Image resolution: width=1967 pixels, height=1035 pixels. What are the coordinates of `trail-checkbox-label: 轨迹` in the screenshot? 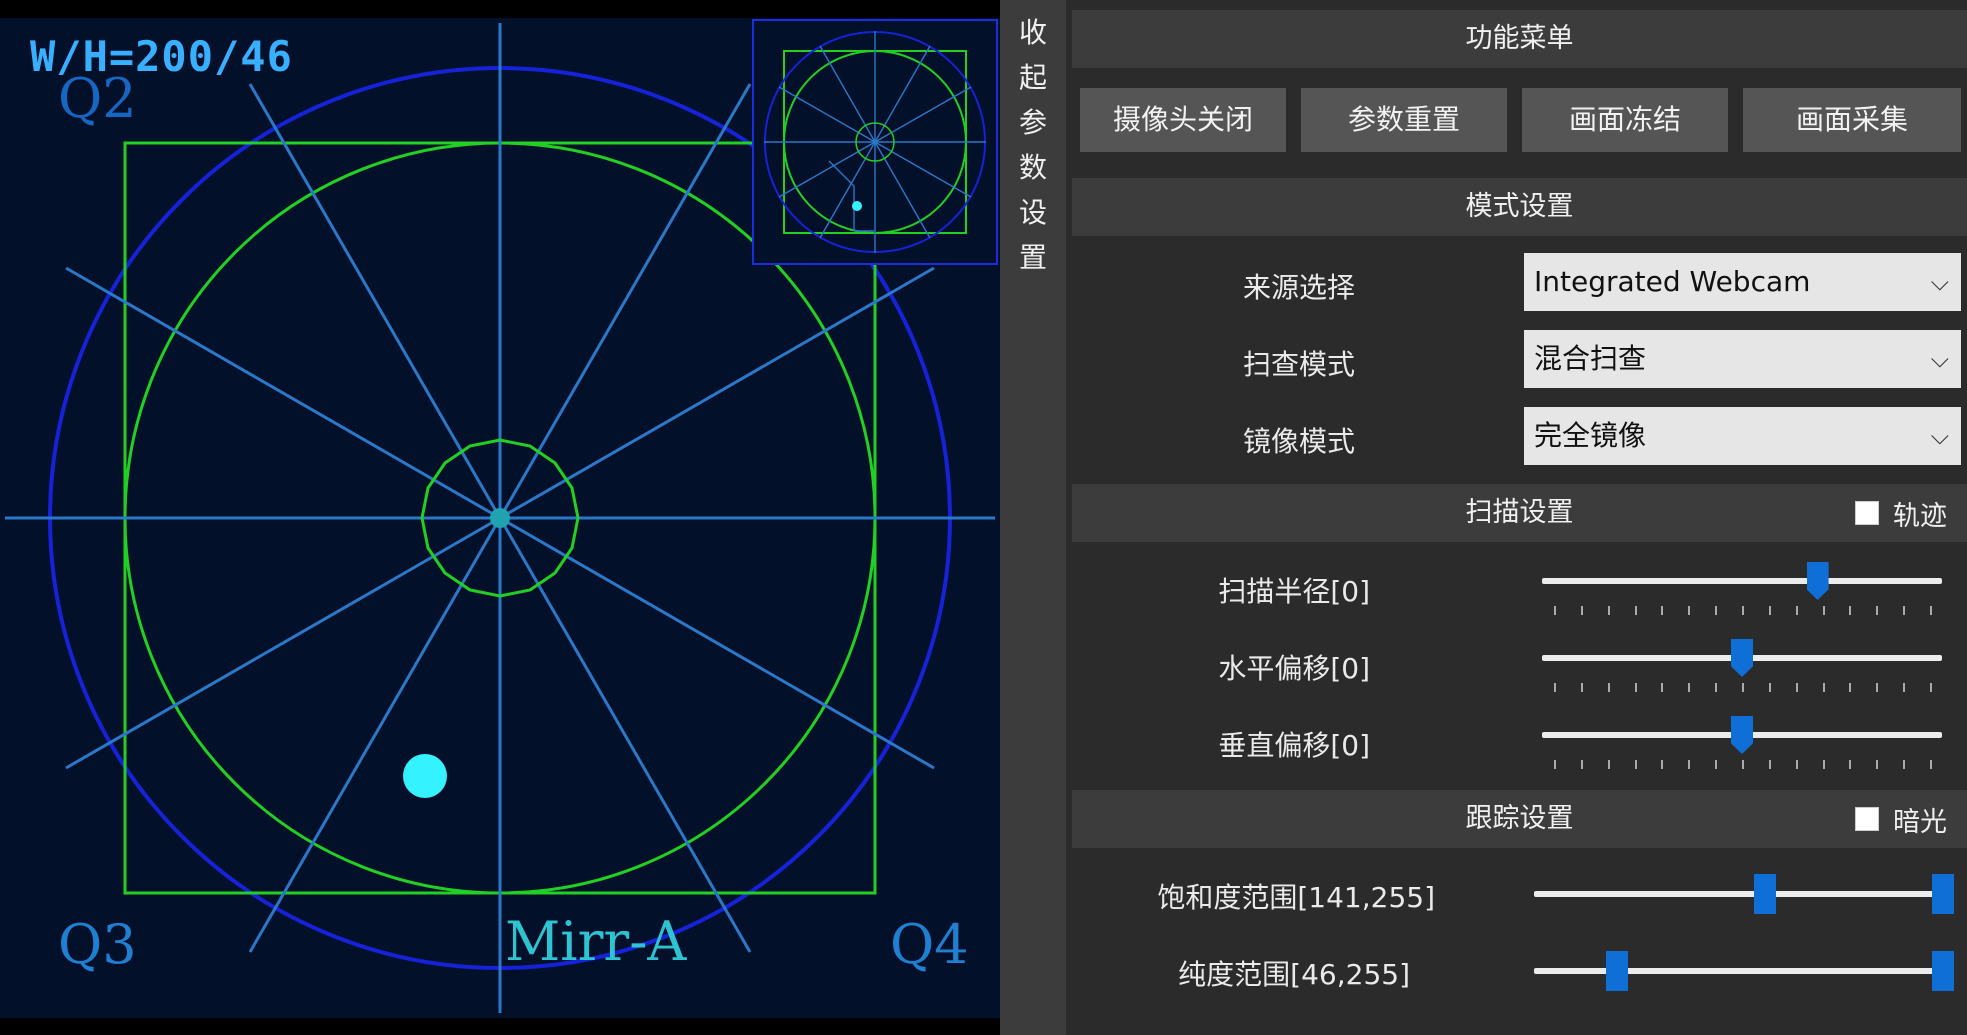 It's located at (1920, 516).